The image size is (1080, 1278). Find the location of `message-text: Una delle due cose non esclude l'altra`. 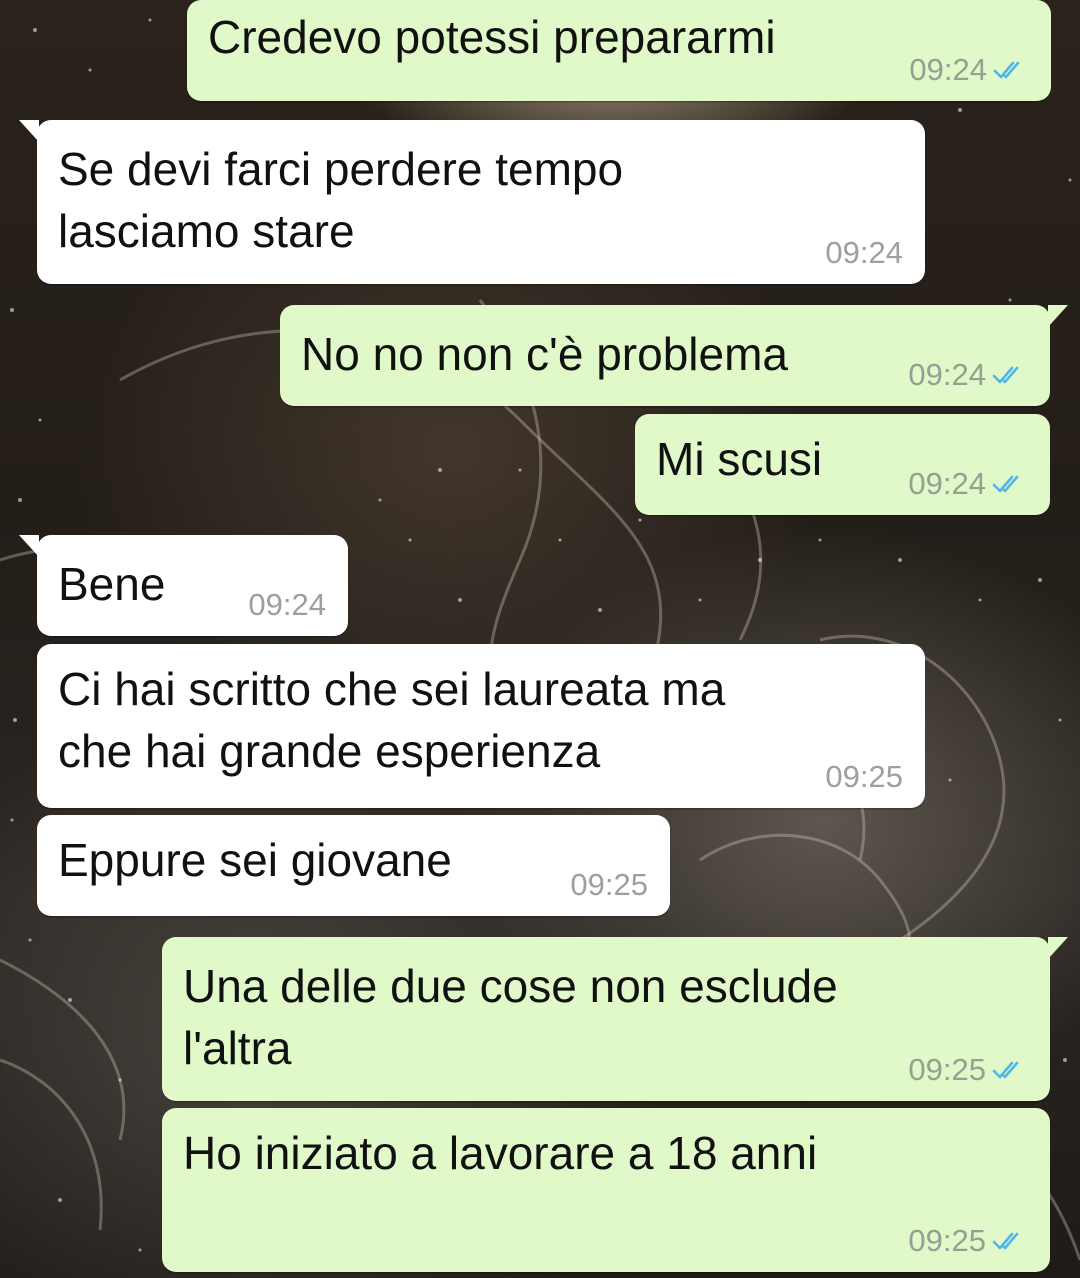

message-text: Una delle due cose non esclude l'altra is located at coordinates (510, 1017).